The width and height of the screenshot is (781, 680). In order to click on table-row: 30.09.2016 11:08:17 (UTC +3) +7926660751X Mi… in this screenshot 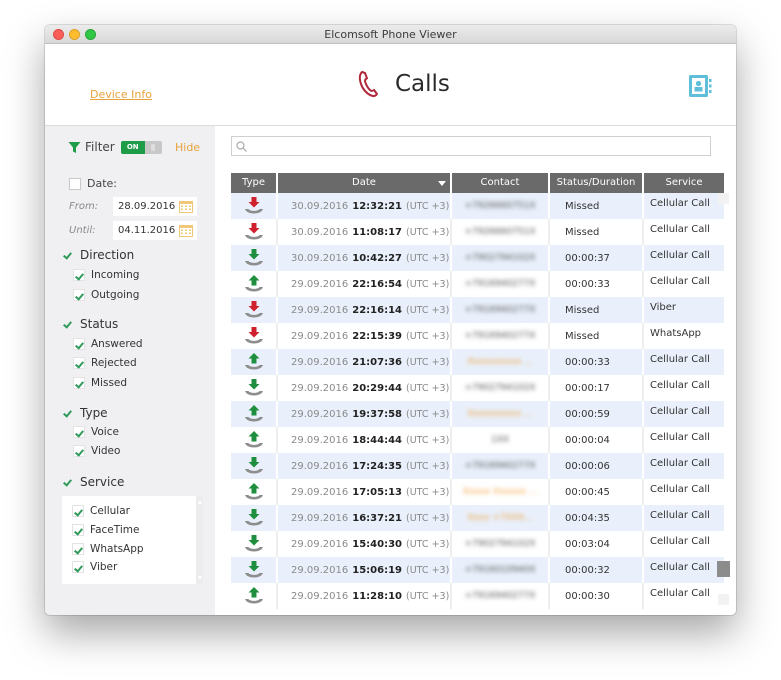, I will do `click(477, 232)`.